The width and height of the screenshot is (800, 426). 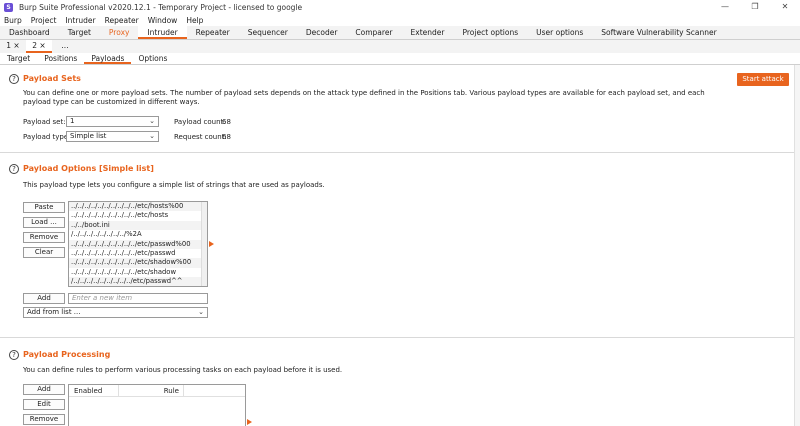 What do you see at coordinates (44, 419) in the screenshot?
I see `remove-rule-button: Remove` at bounding box center [44, 419].